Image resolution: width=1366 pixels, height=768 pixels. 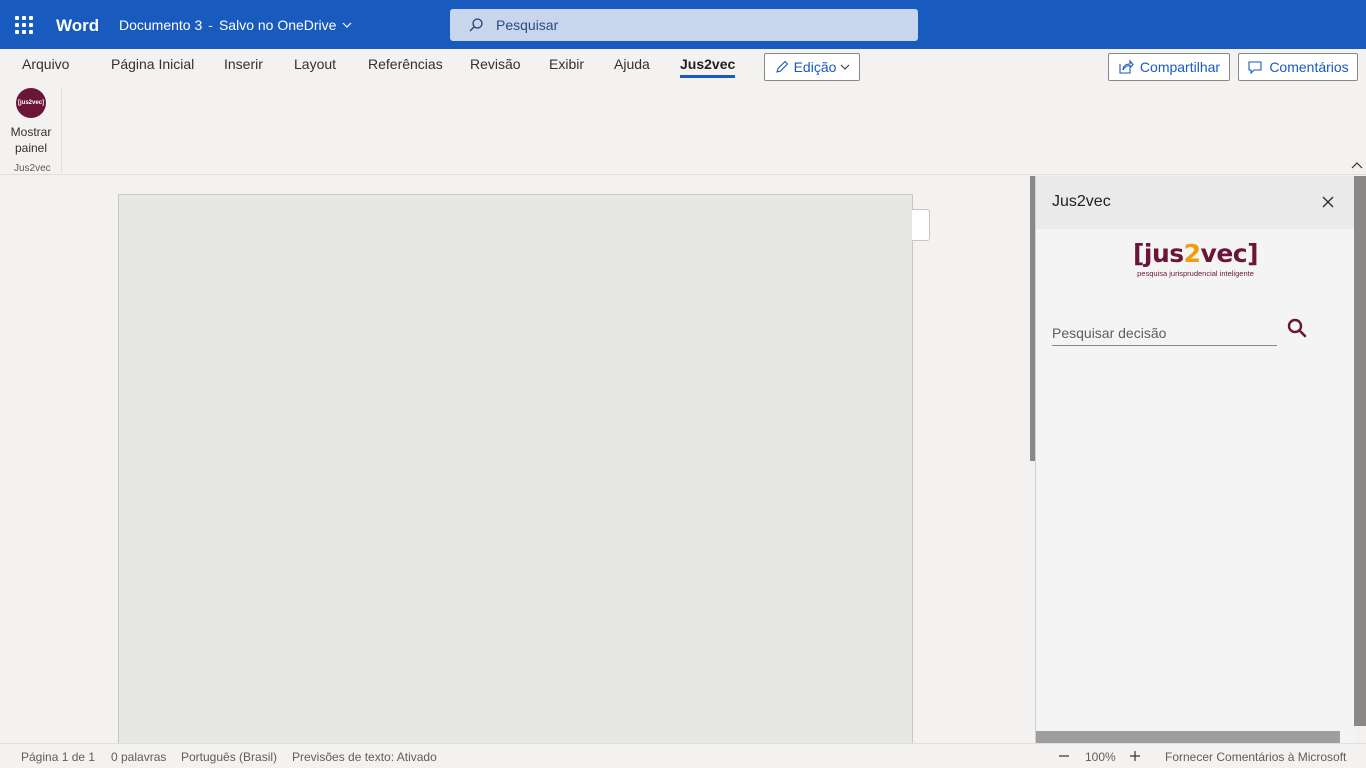 I want to click on page-side-tab, so click(x=921, y=225).